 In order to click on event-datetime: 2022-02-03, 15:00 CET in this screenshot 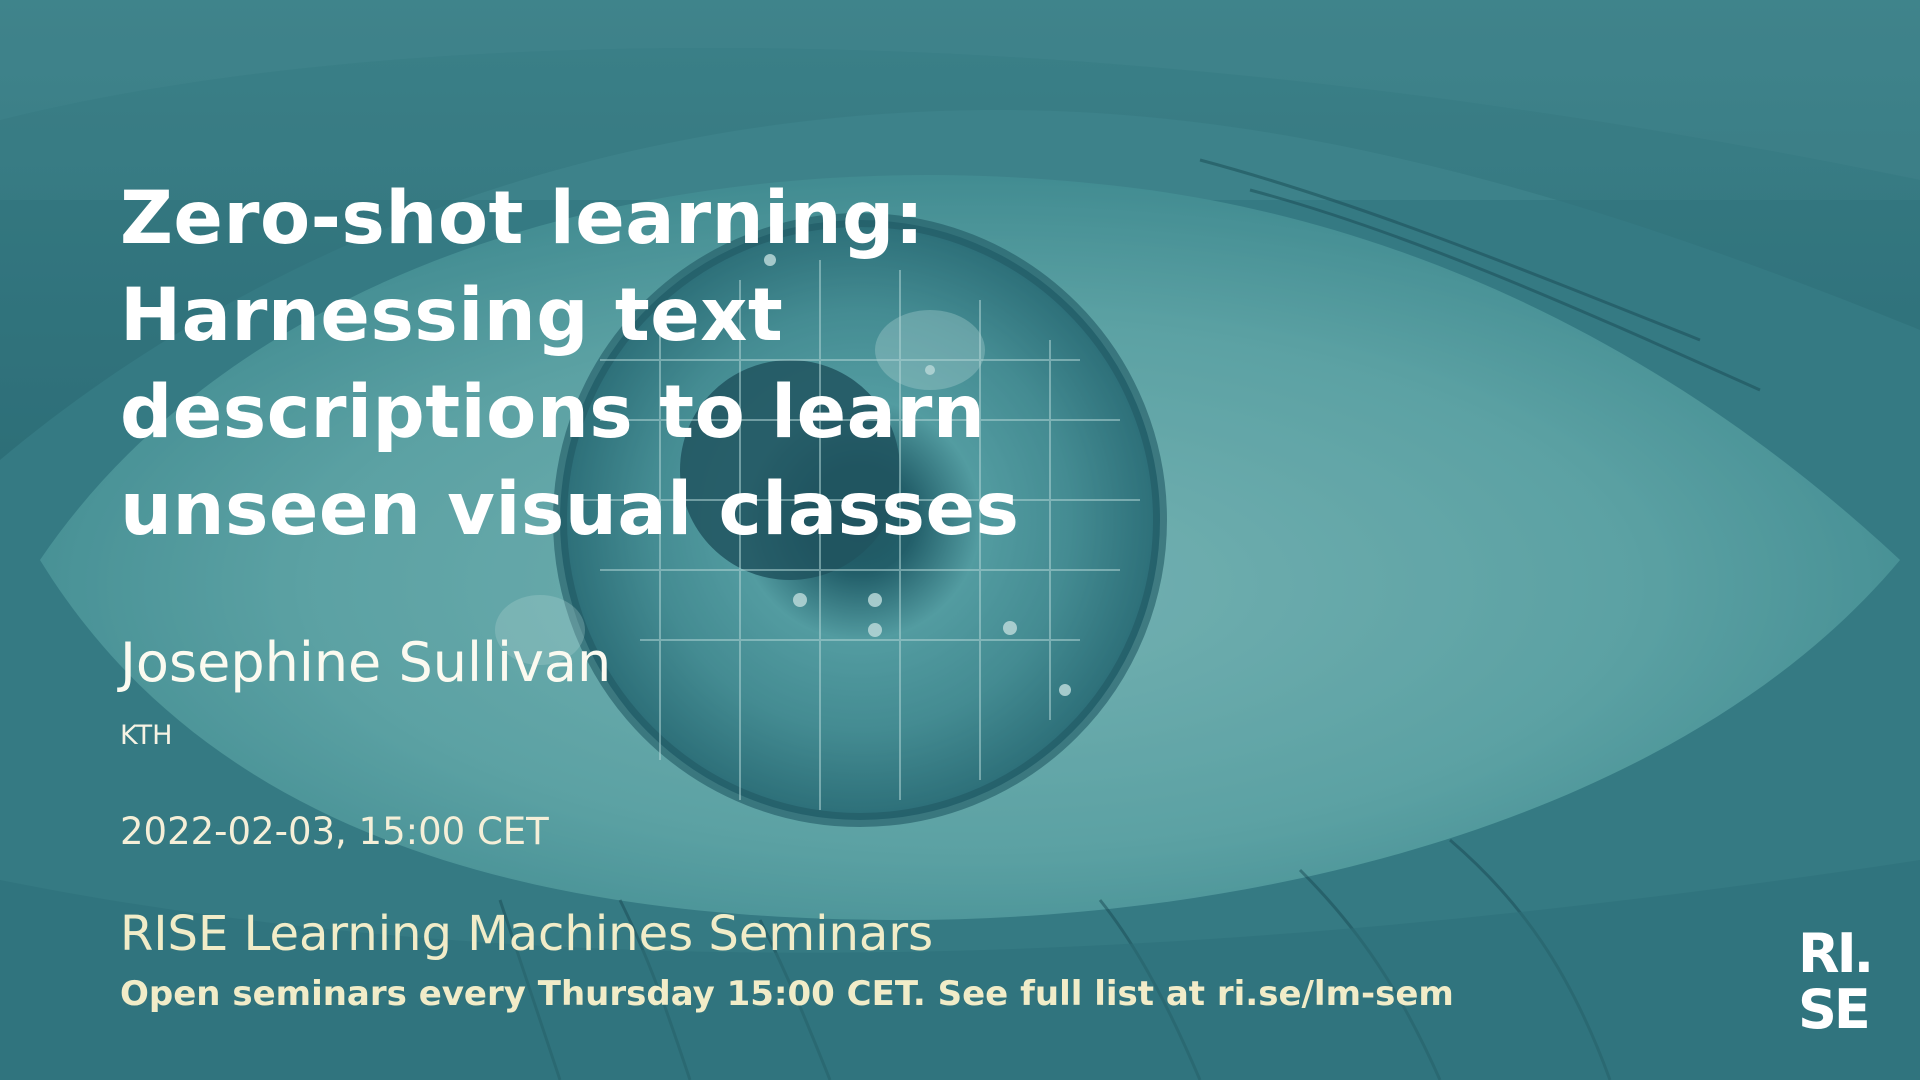, I will do `click(334, 831)`.